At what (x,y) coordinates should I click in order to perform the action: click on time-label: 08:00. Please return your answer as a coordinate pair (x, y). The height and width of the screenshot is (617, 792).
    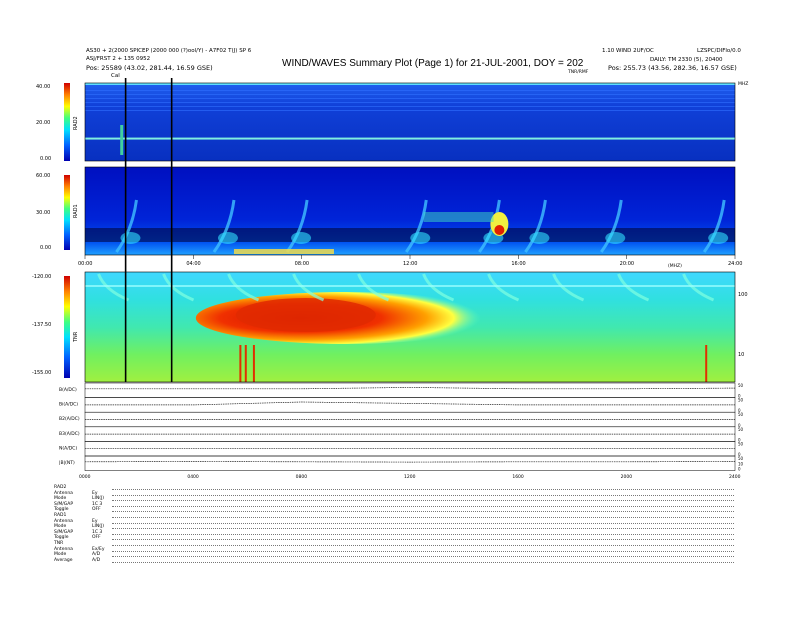
    Looking at the image, I should click on (302, 264).